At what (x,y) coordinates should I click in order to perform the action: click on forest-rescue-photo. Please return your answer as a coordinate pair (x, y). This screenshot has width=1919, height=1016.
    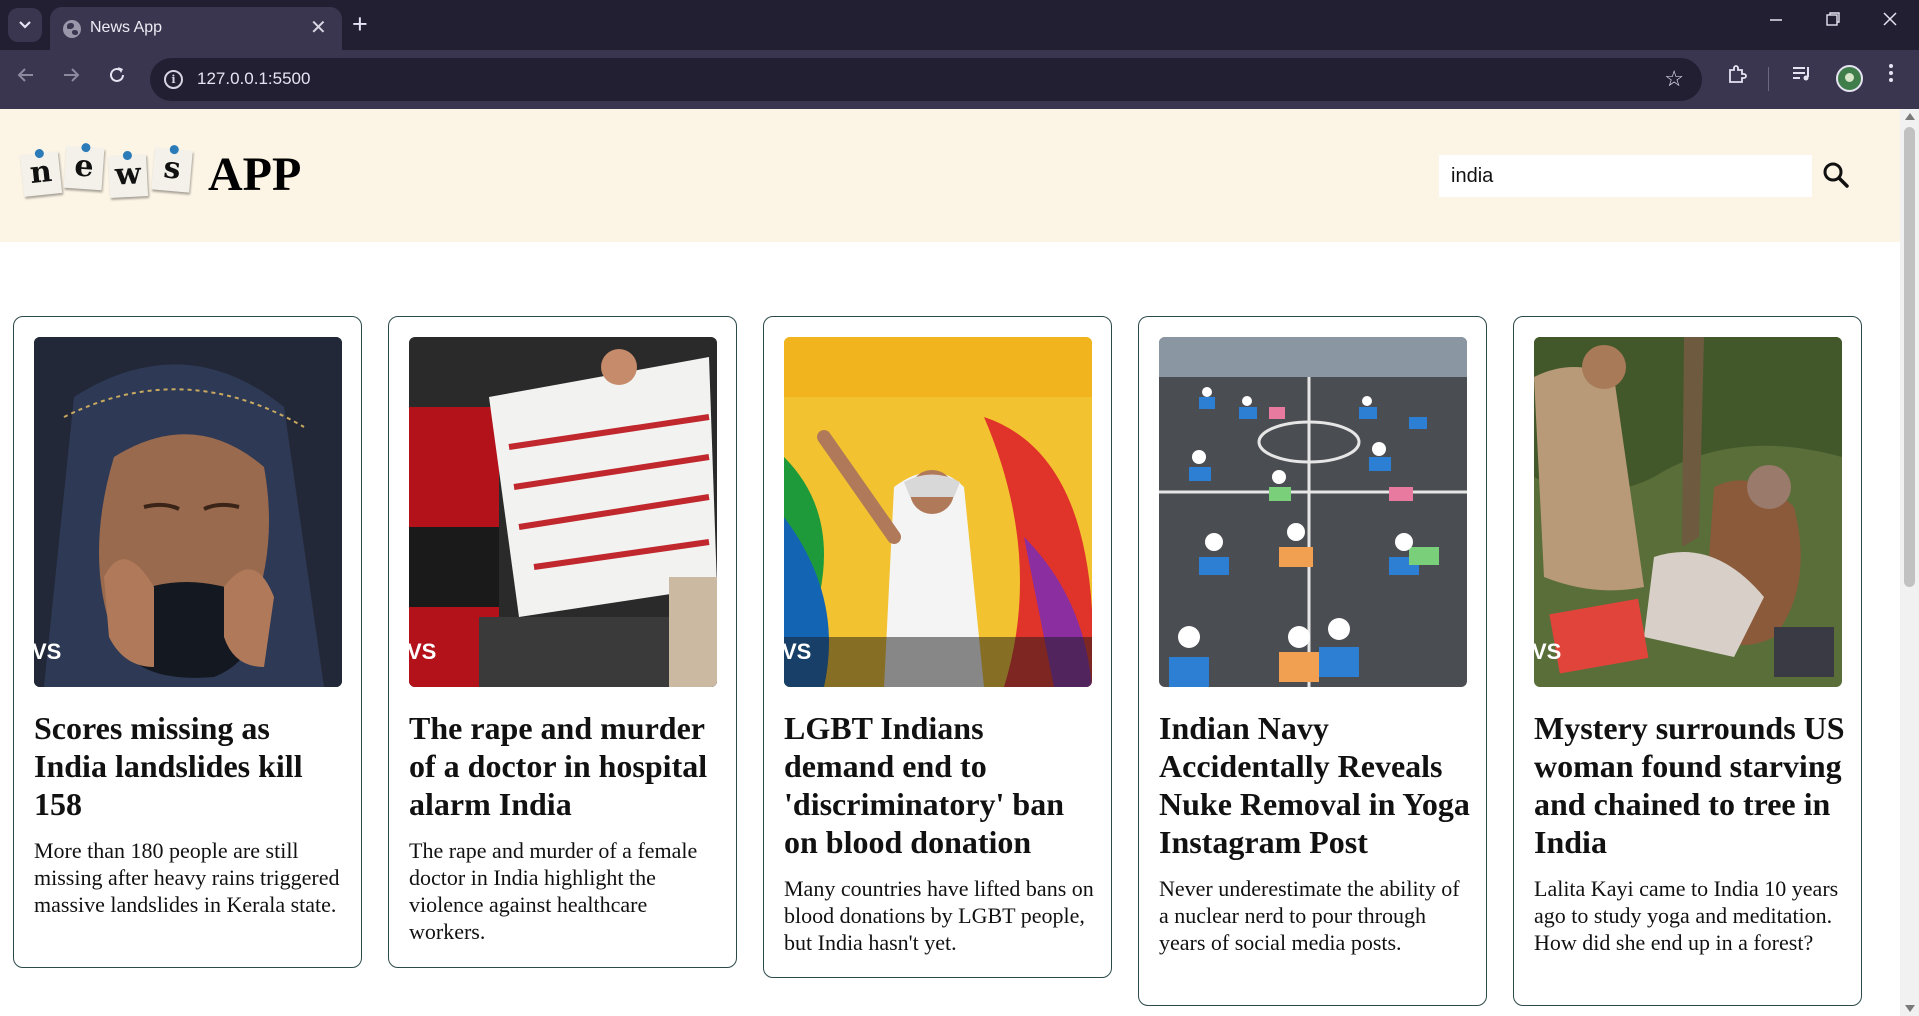
    Looking at the image, I should click on (1688, 512).